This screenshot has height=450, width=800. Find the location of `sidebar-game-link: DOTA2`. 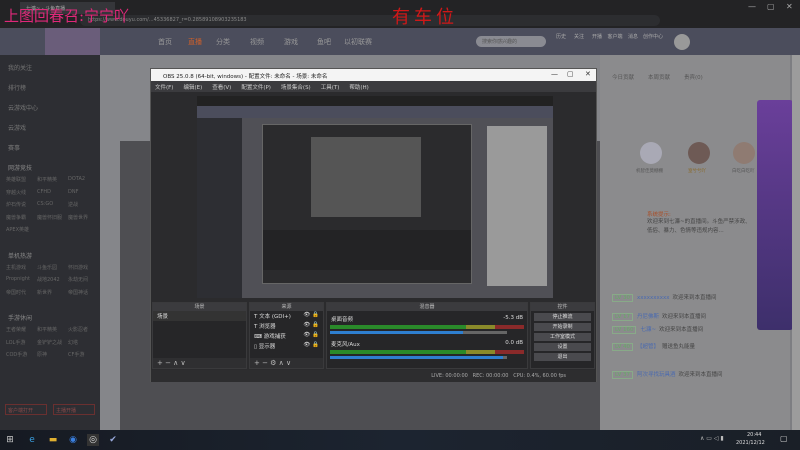

sidebar-game-link: DOTA2 is located at coordinates (76, 179).